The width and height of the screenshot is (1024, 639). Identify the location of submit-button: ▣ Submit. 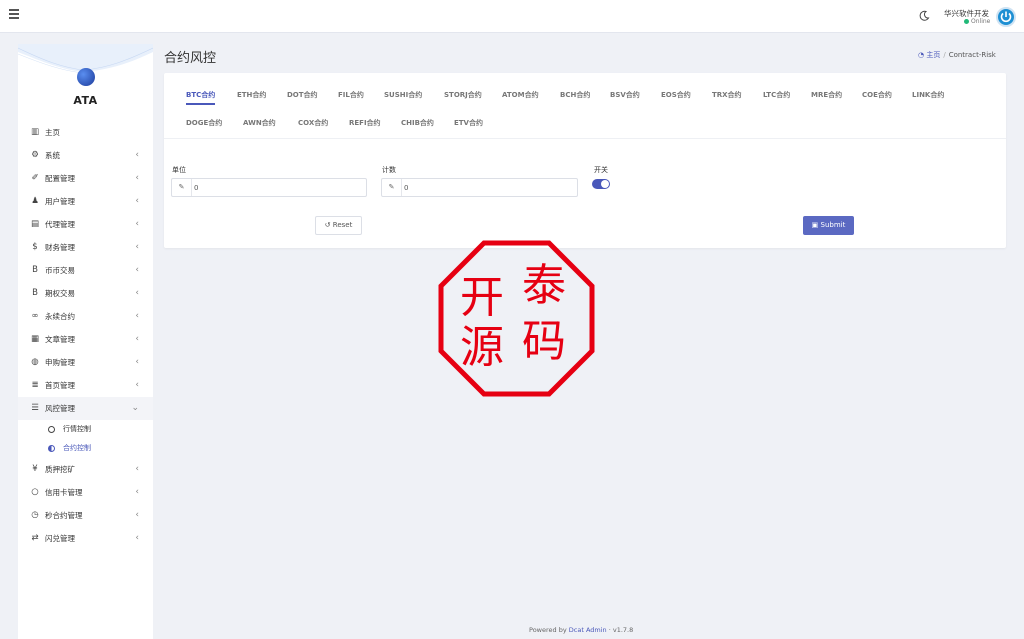
(828, 225).